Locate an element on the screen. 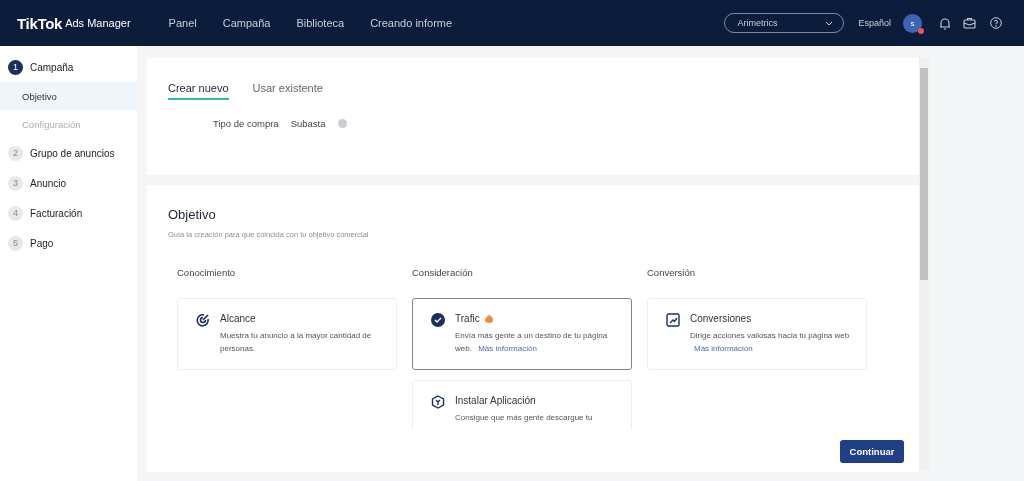  step-number: 1 is located at coordinates (15, 67).